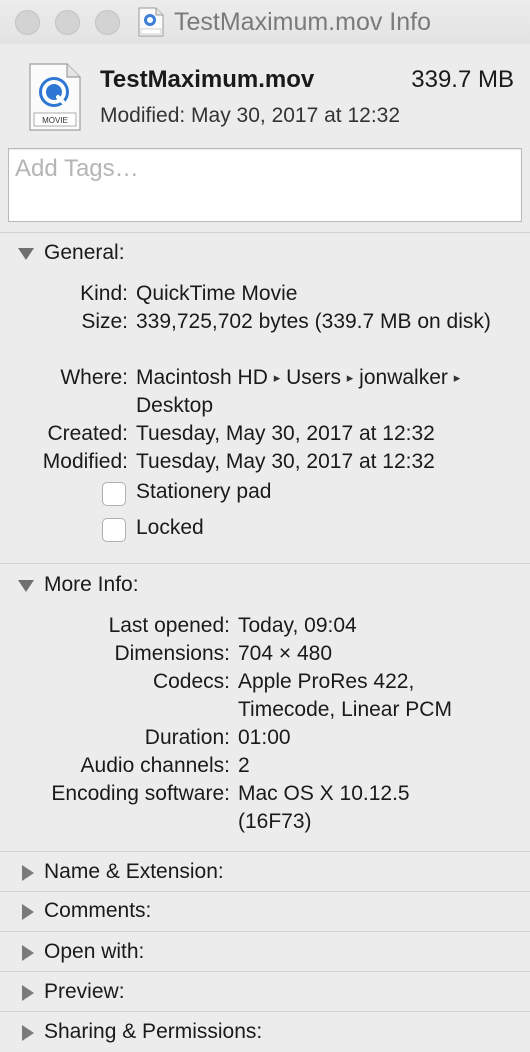 This screenshot has height=1052, width=530. Describe the element at coordinates (285, 433) in the screenshot. I see `created-value: Tuesday, May 30, 2017 at 12:32` at that location.